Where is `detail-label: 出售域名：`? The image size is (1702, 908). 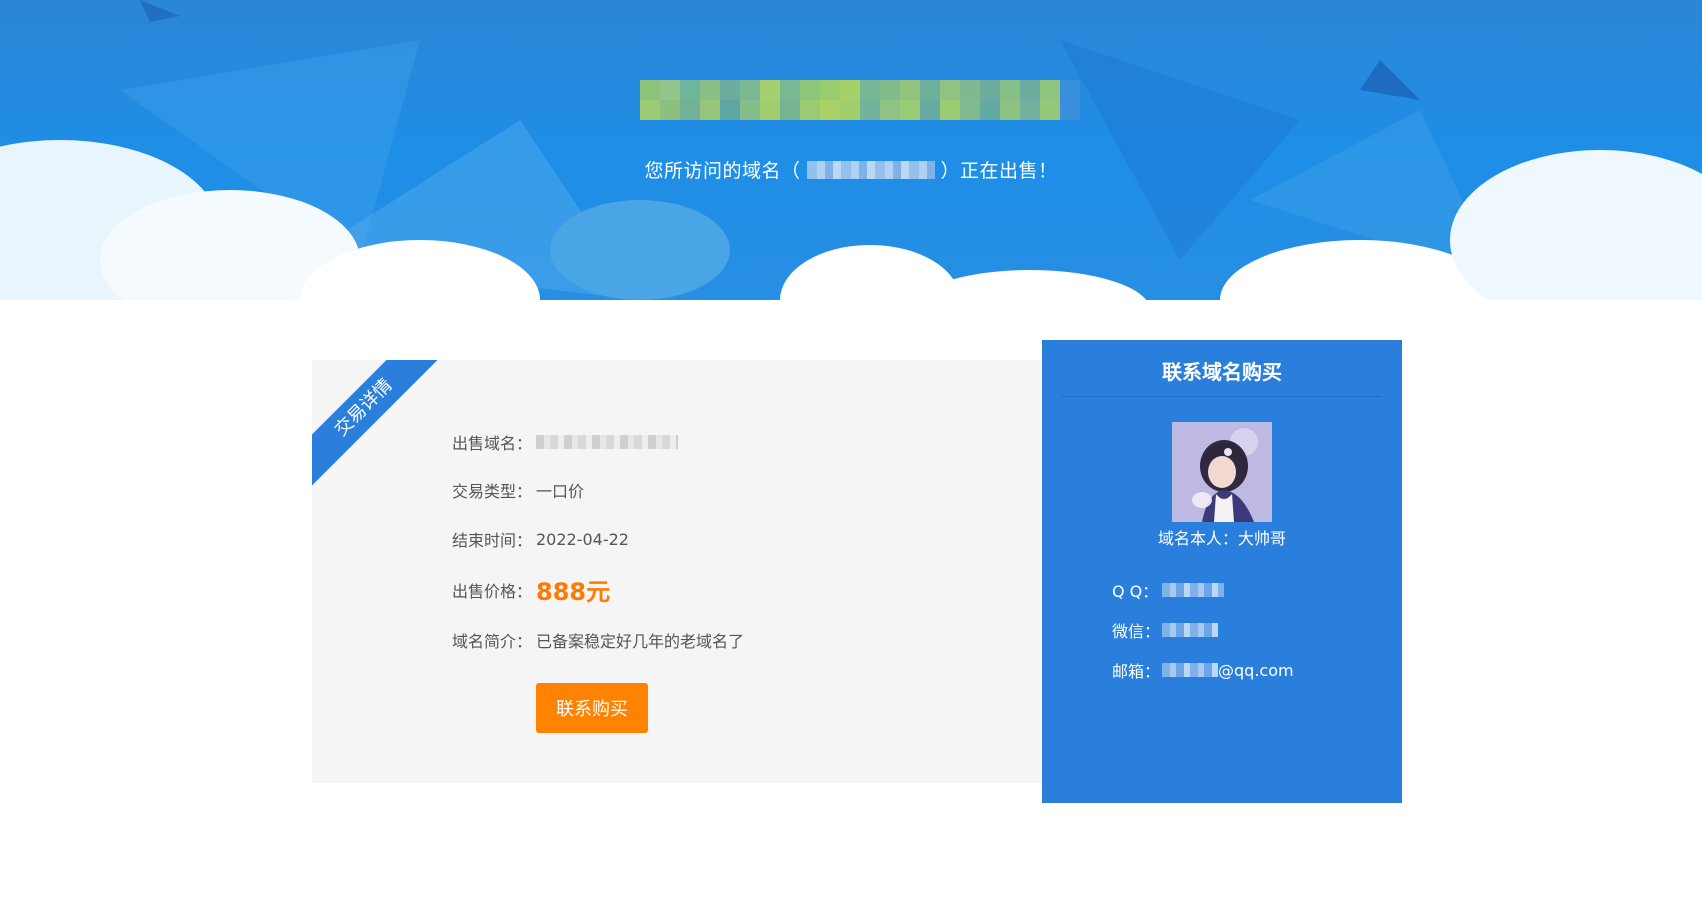
detail-label: 出售域名： is located at coordinates (492, 443).